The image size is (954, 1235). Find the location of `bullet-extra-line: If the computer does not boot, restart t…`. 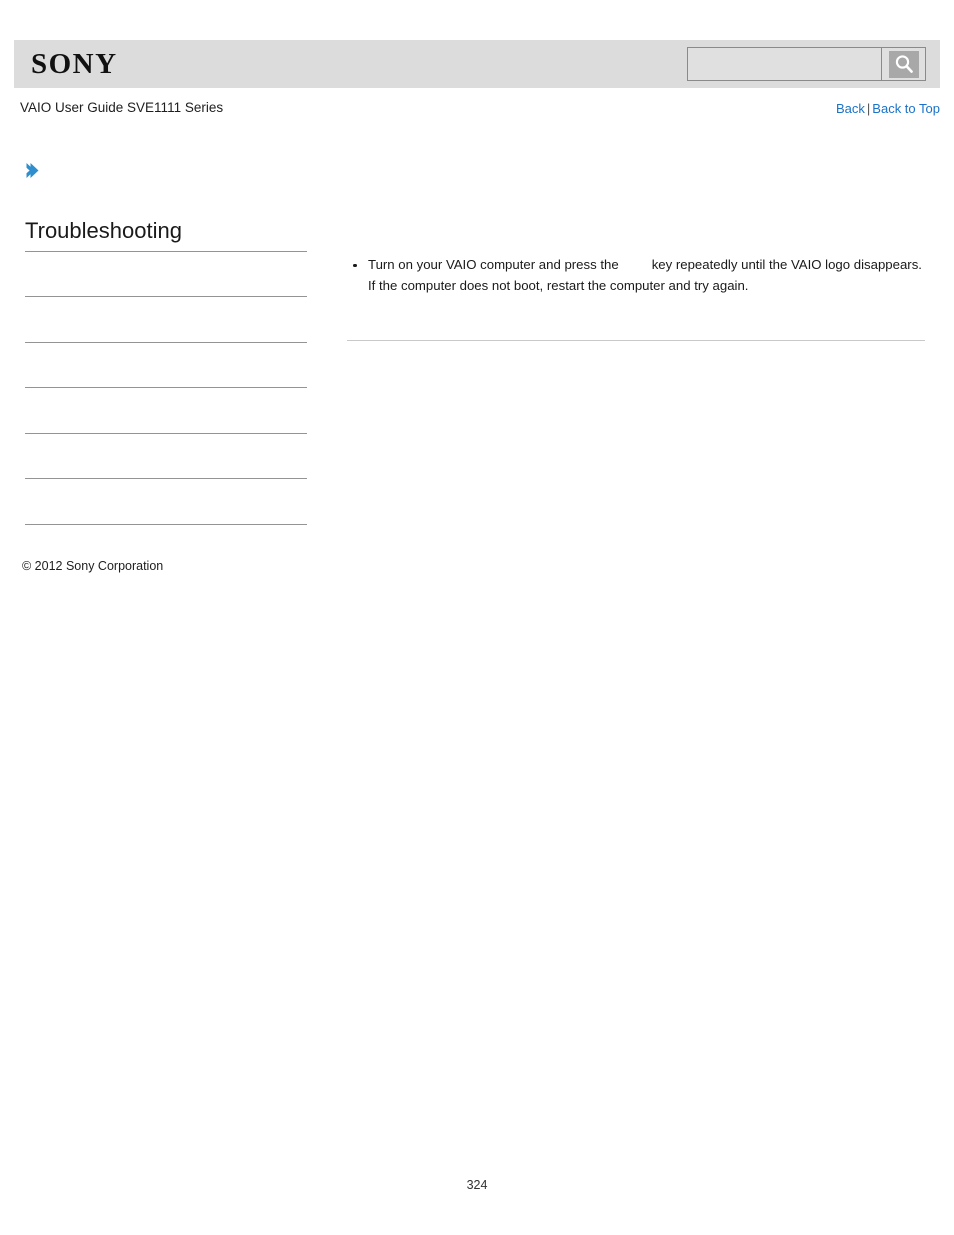

bullet-extra-line: If the computer does not boot, restart t… is located at coordinates (558, 285).